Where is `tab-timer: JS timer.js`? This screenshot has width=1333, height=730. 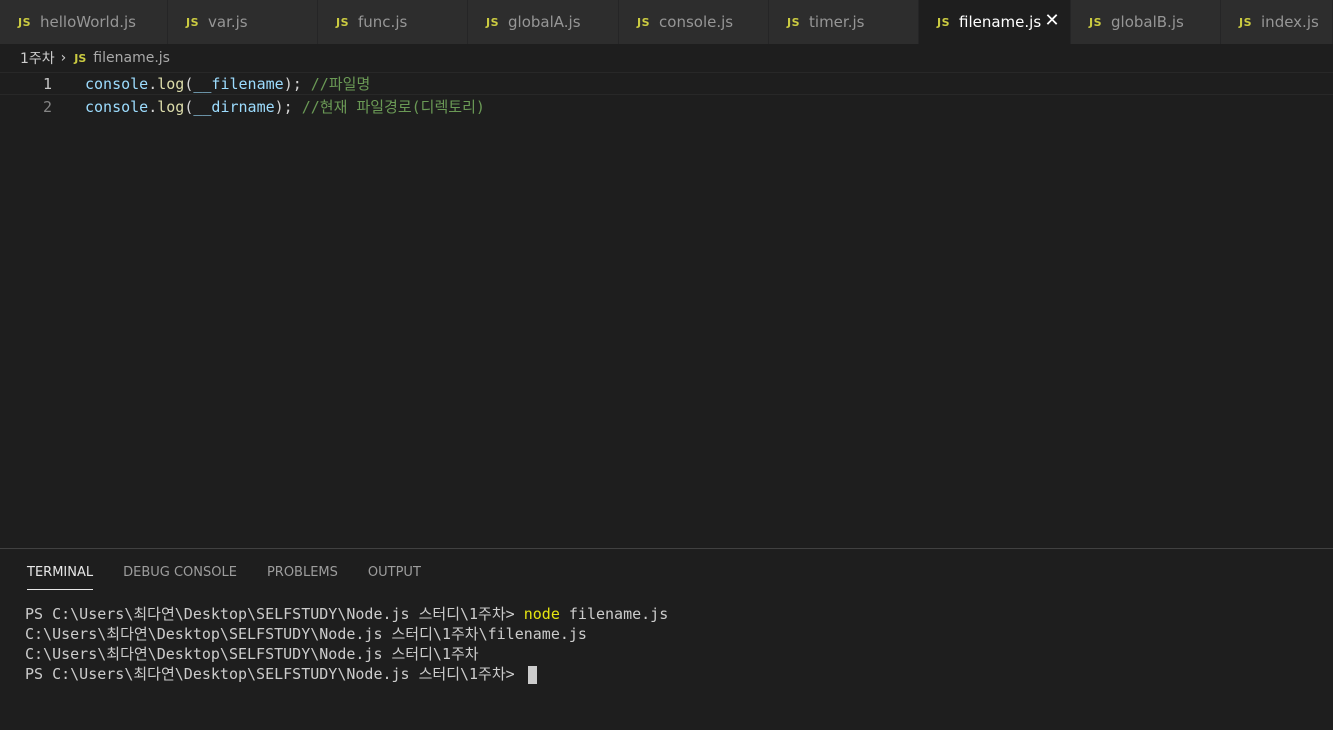 tab-timer: JS timer.js is located at coordinates (844, 22).